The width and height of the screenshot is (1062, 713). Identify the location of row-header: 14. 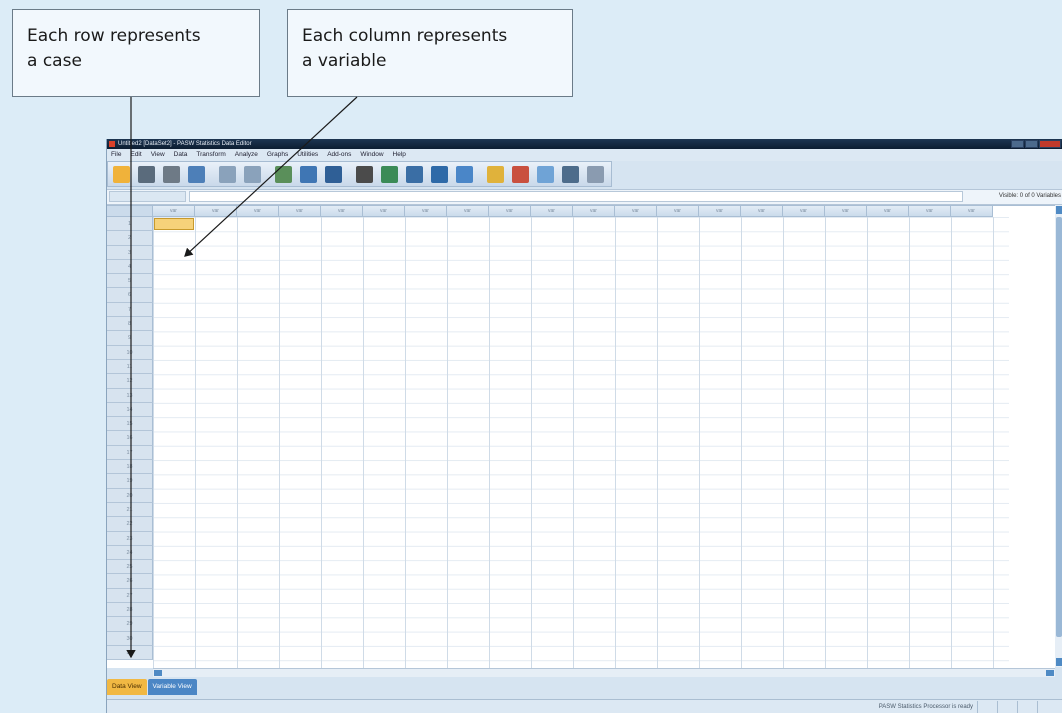
(130, 410).